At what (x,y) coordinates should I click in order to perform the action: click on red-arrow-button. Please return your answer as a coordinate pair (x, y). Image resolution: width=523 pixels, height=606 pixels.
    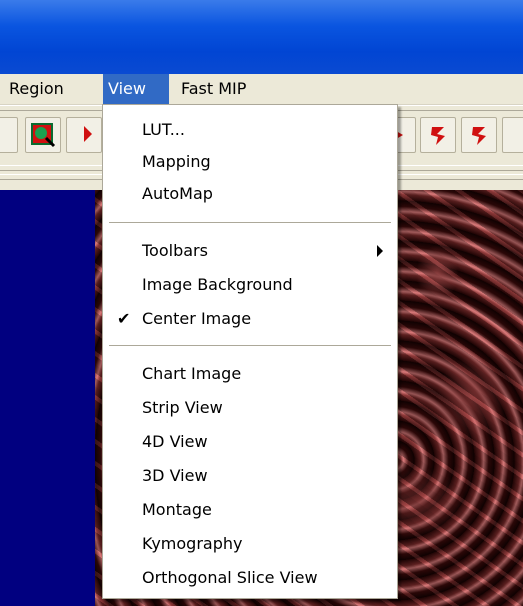
    Looking at the image, I should click on (84, 135).